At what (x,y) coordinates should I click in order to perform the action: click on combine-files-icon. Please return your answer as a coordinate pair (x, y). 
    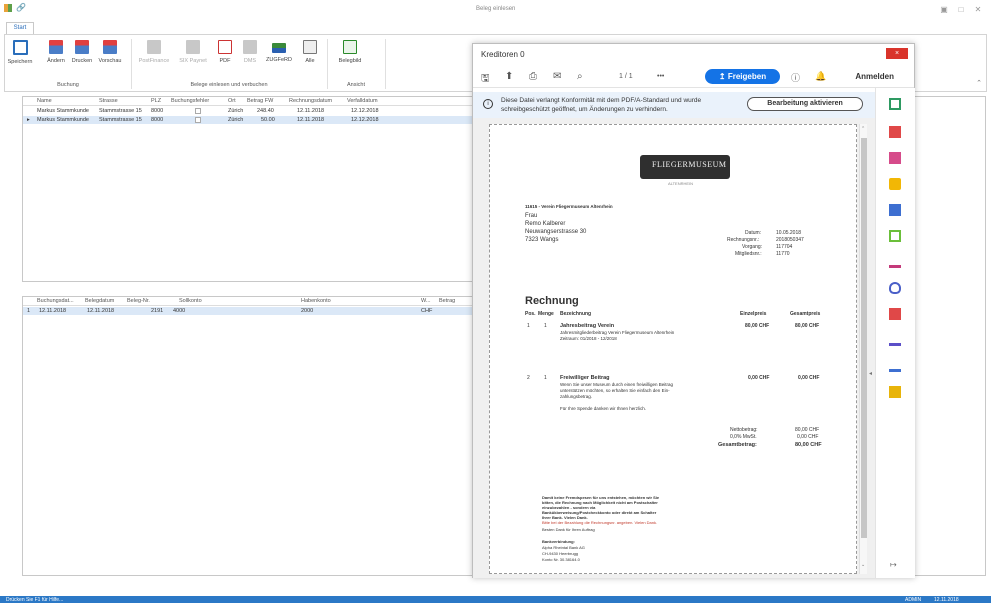
    Looking at the image, I should click on (895, 210).